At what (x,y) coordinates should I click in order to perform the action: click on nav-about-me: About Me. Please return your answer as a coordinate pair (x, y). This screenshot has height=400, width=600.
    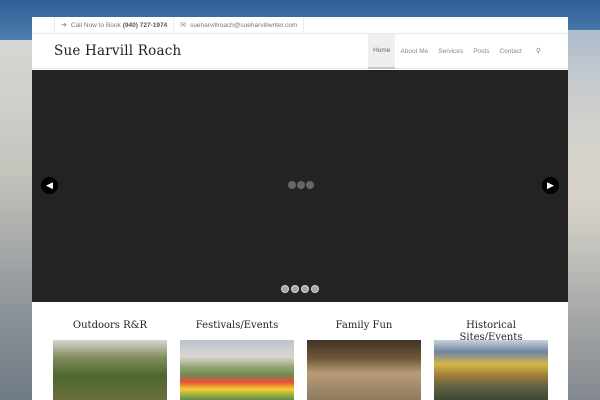
    Looking at the image, I should click on (414, 51).